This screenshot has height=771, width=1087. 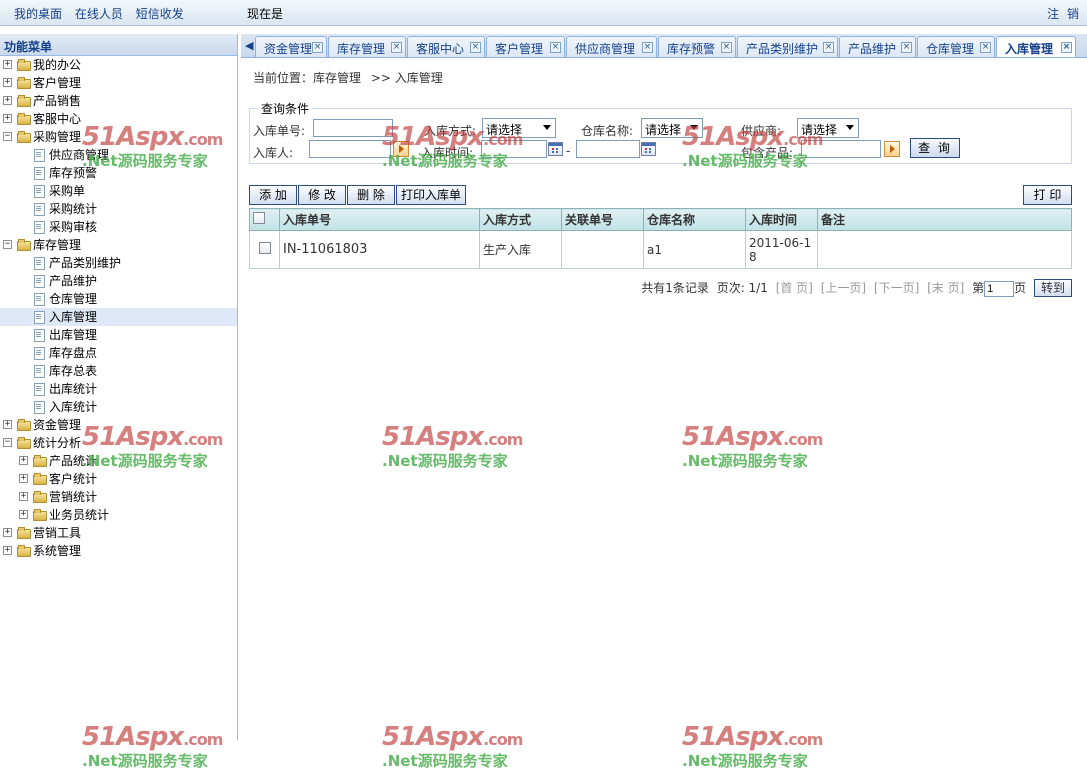 I want to click on sidebar-item: − 库存管理, so click(x=118, y=245).